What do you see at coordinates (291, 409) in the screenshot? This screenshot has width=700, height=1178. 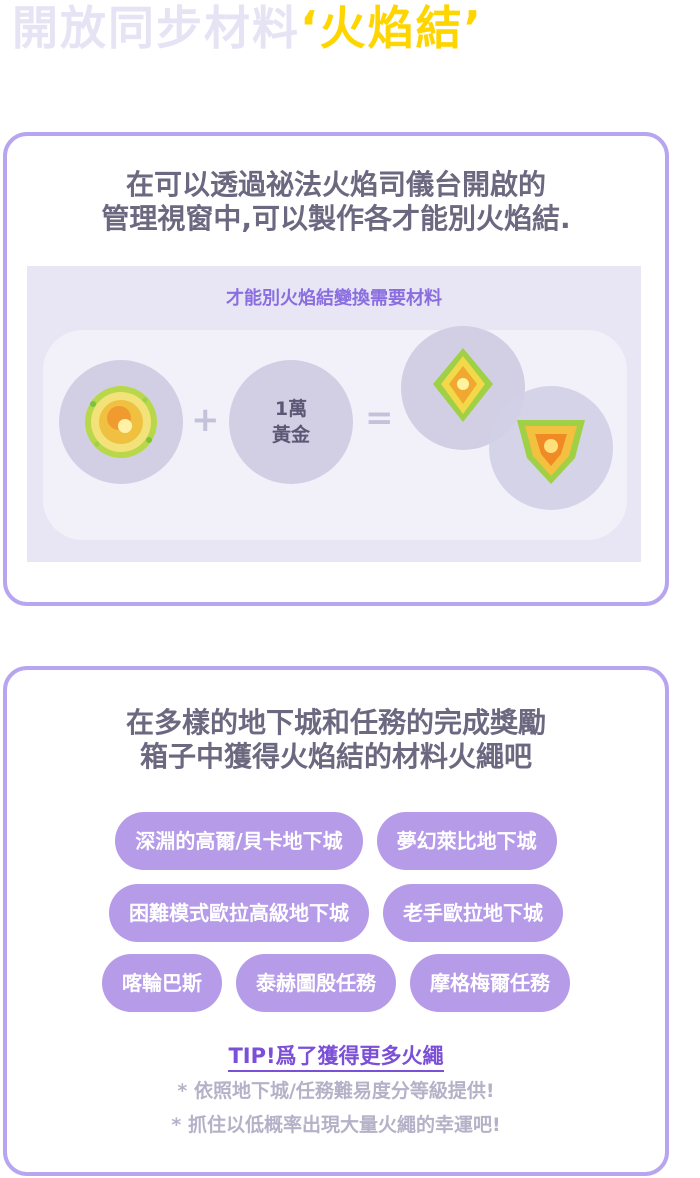 I see `gold-amount: 1萬` at bounding box center [291, 409].